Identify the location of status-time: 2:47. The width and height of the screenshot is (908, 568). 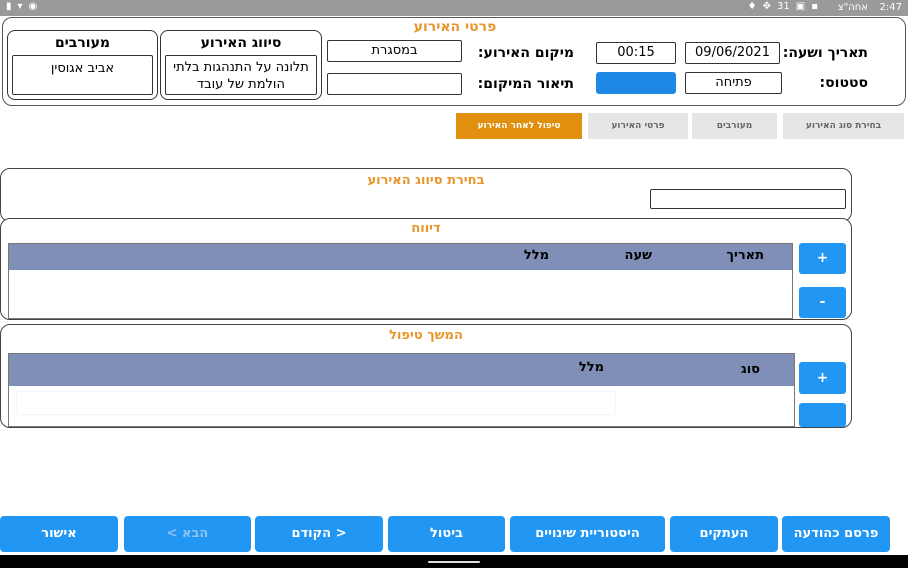
(890, 7).